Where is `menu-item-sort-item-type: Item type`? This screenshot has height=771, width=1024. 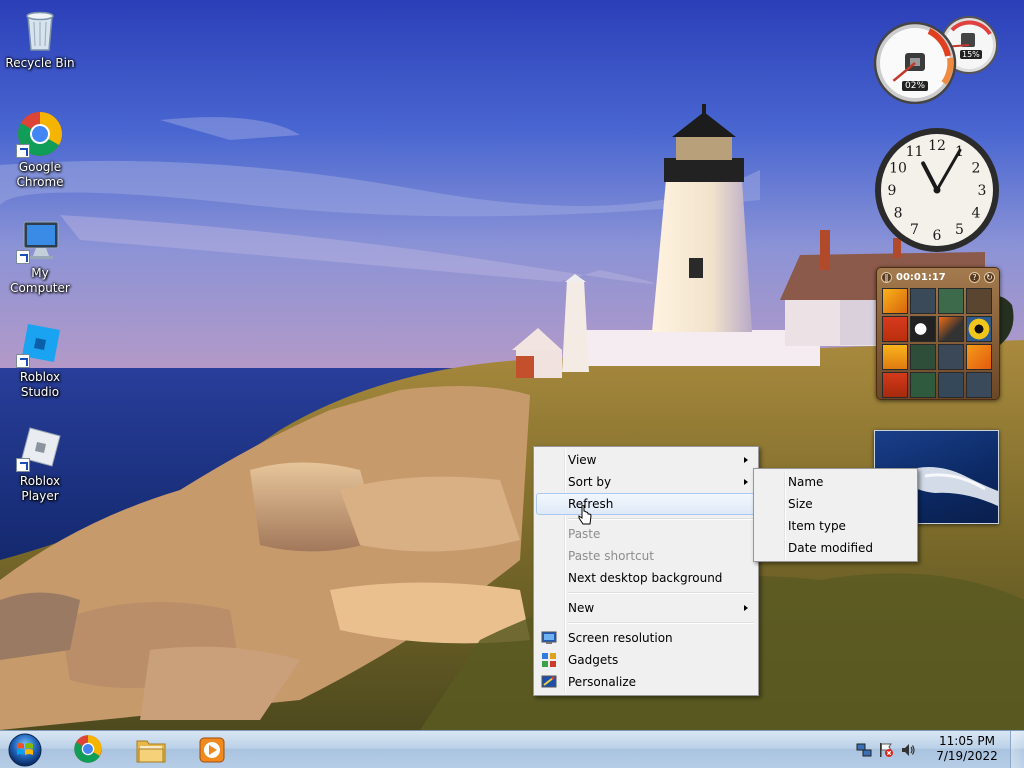
menu-item-sort-item-type: Item type is located at coordinates (835, 526).